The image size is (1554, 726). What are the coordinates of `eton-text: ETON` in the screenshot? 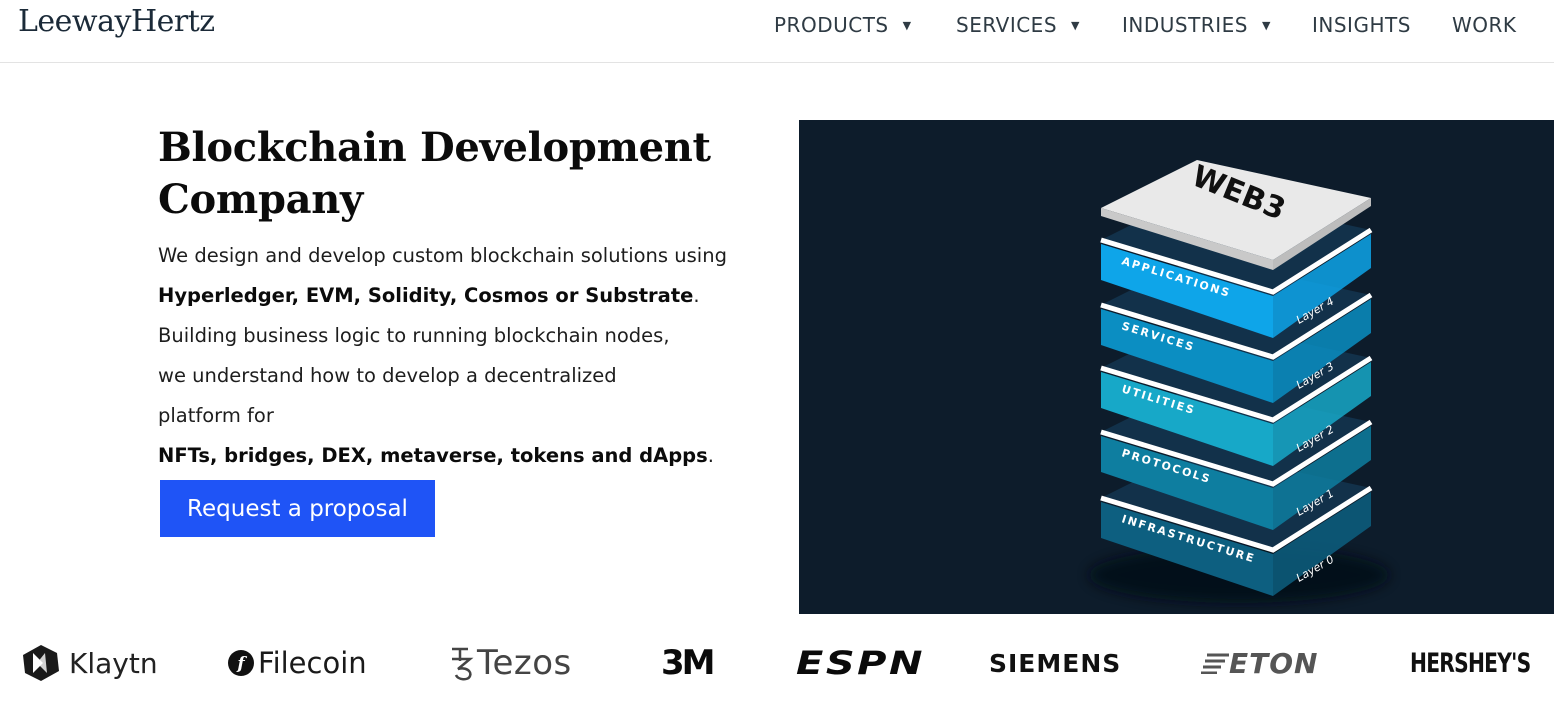 It's located at (1274, 663).